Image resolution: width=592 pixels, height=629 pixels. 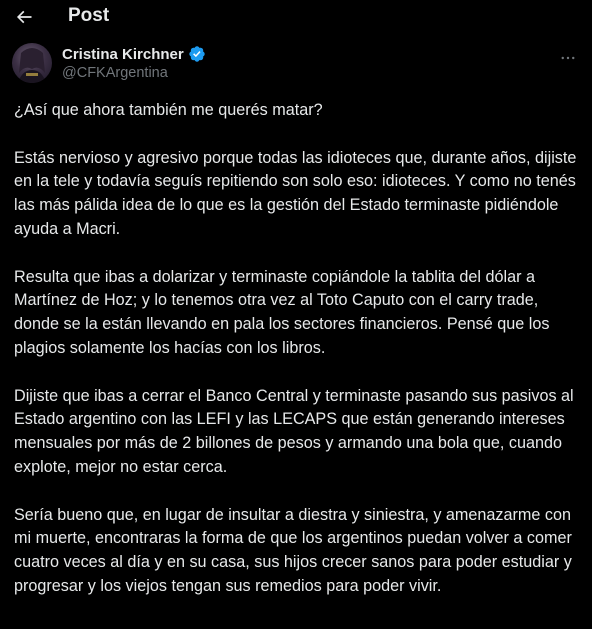 I want to click on avatar, so click(x=32, y=63).